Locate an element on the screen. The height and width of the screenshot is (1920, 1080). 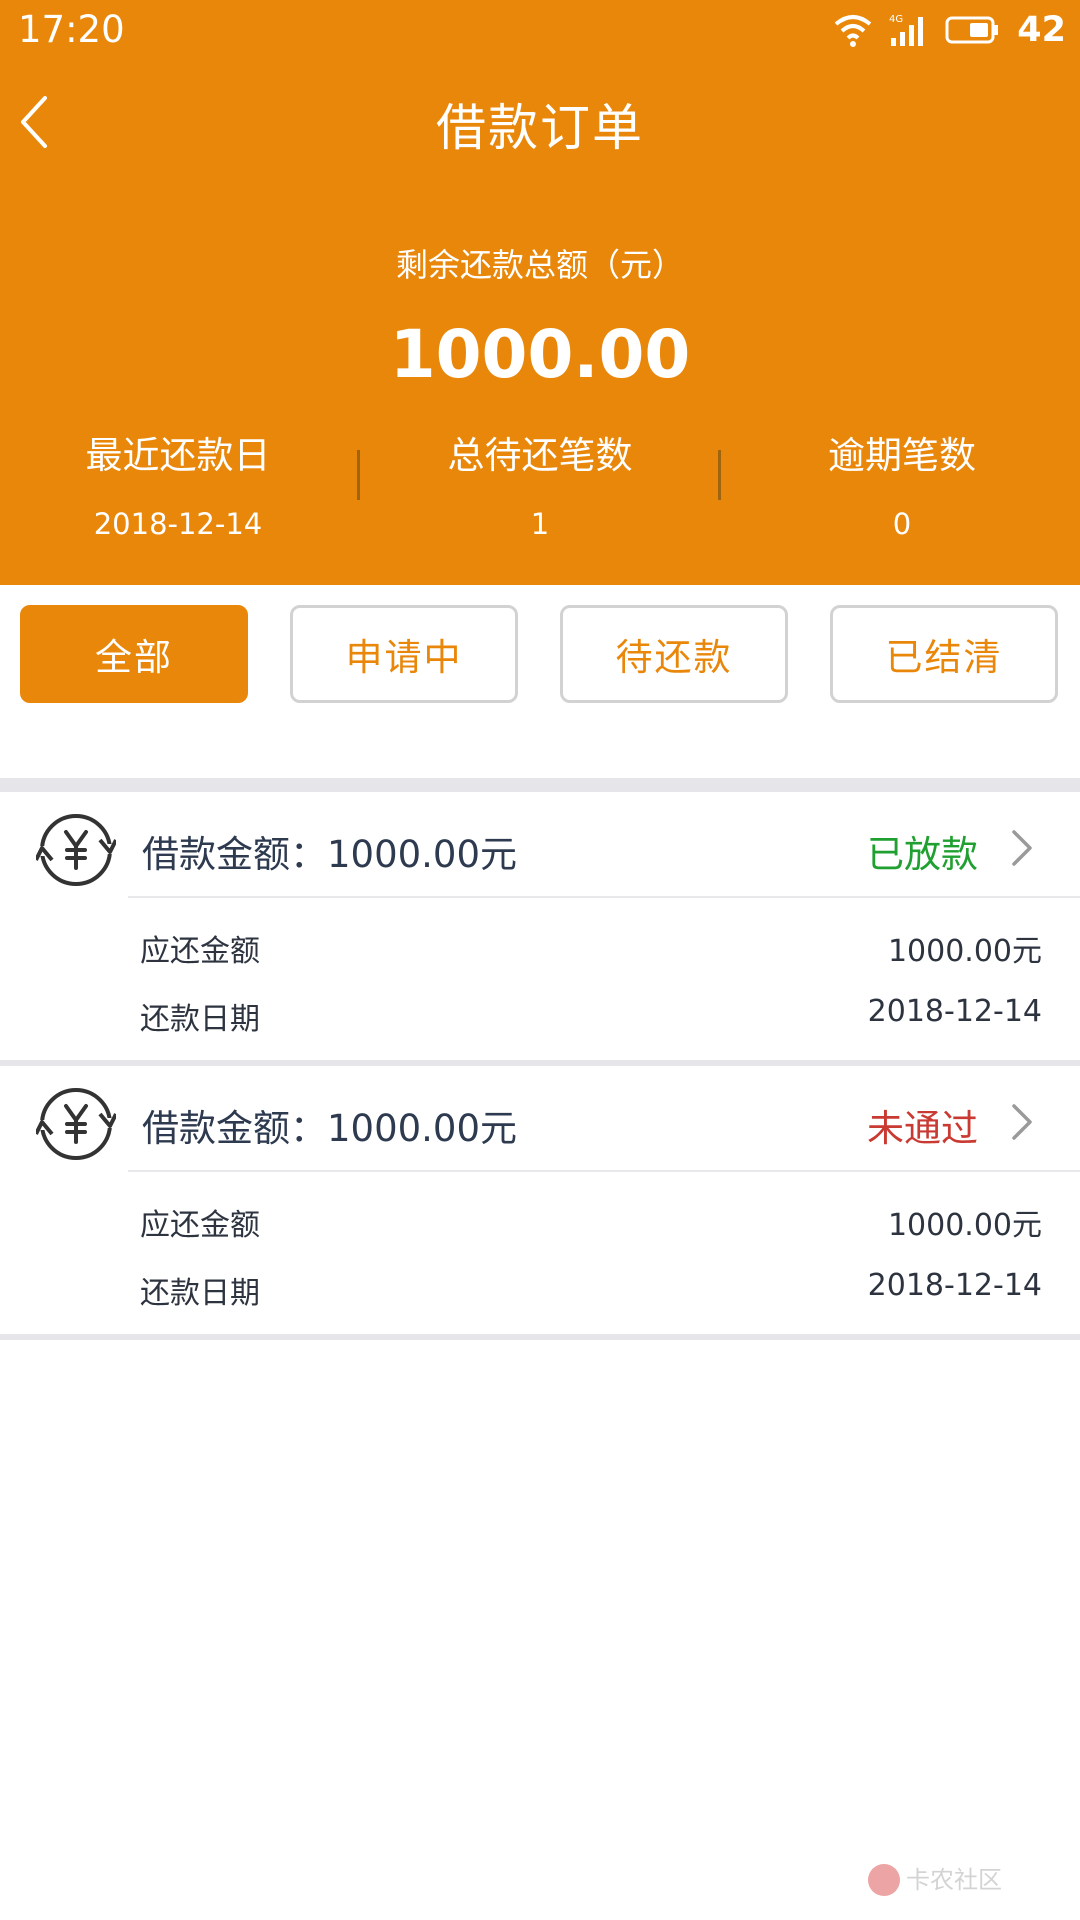
filter-tab-applying: 申请中 is located at coordinates (404, 654).